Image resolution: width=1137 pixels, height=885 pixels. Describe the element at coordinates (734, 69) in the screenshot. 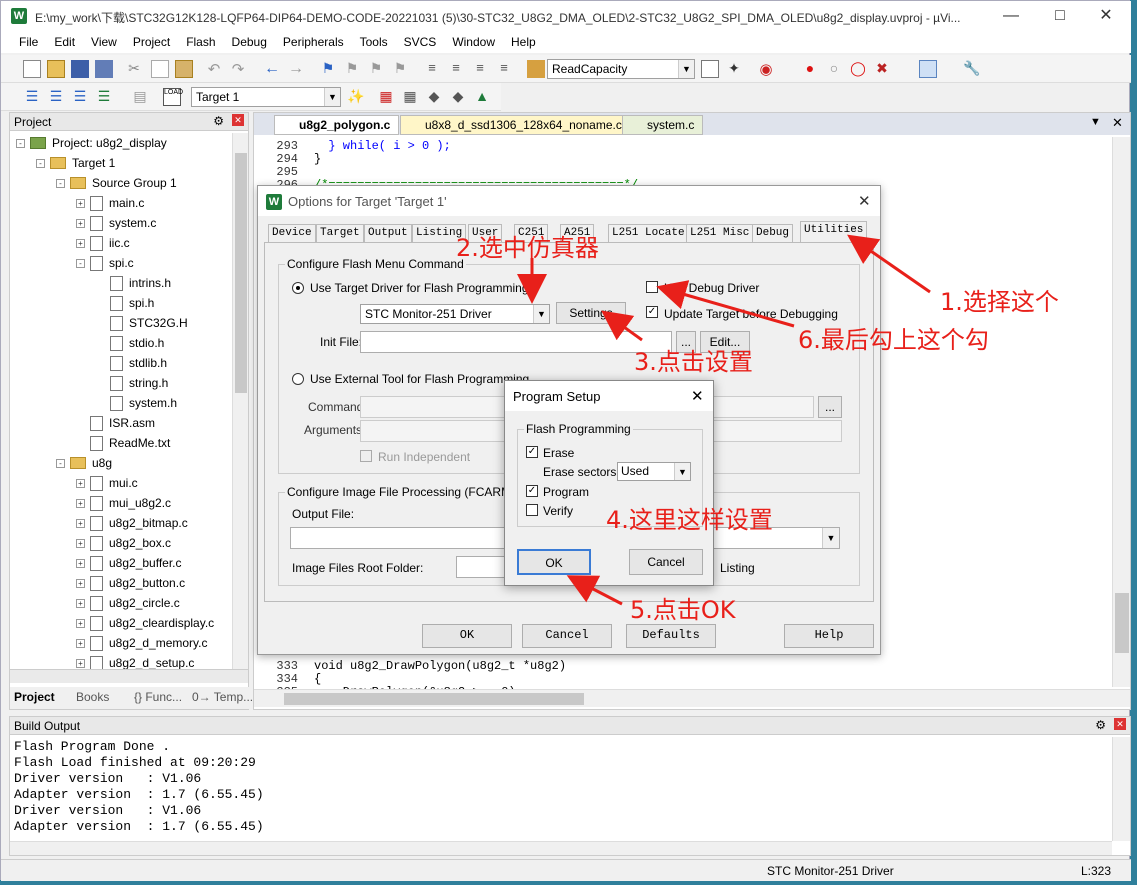

I see `incremental-find-icon: ✦` at that location.